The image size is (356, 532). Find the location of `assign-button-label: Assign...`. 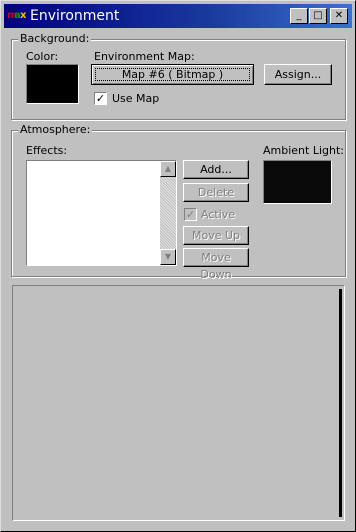

assign-button-label: Assign... is located at coordinates (298, 74).